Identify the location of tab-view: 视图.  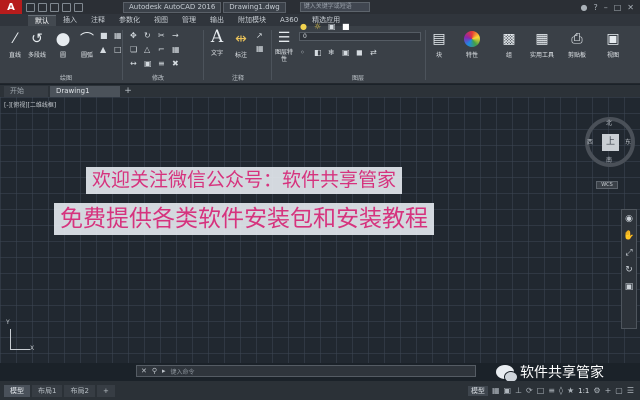
(161, 20).